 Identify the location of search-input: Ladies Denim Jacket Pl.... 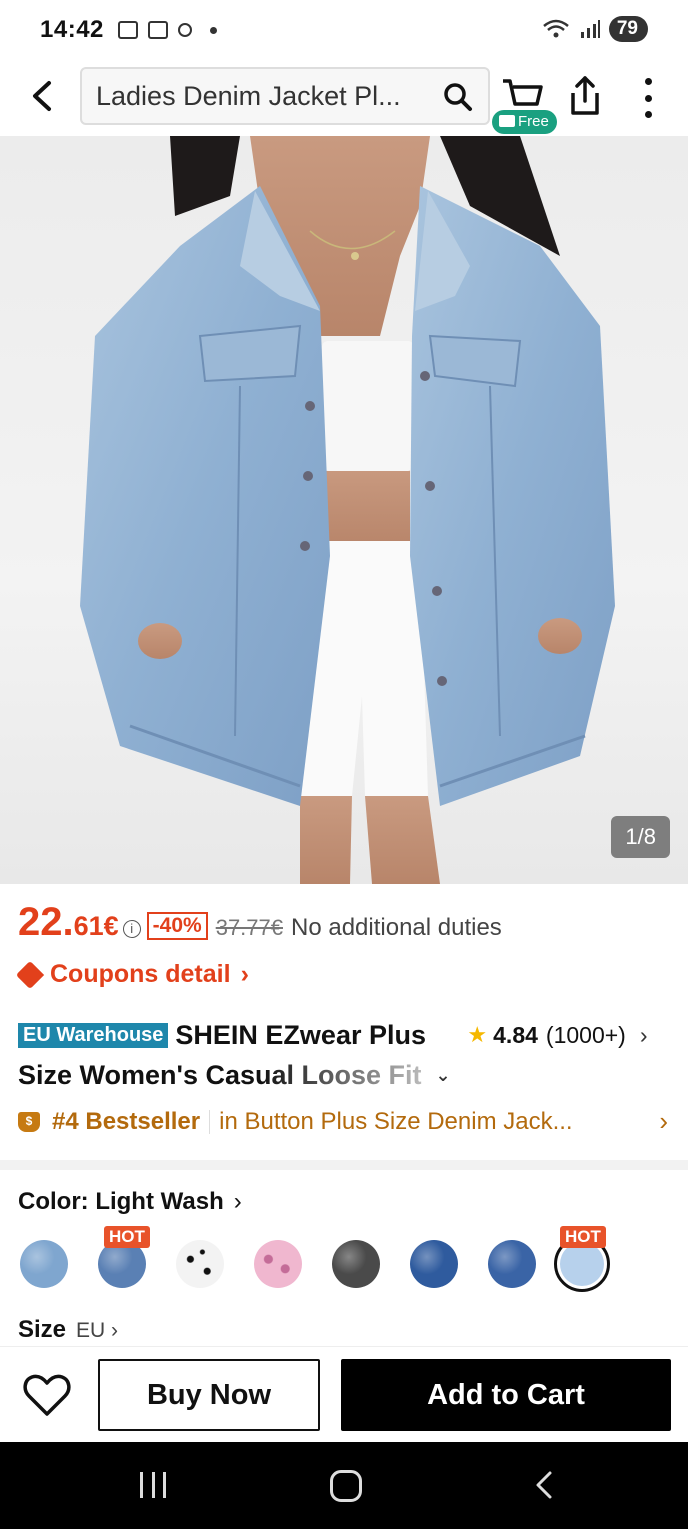
(285, 96).